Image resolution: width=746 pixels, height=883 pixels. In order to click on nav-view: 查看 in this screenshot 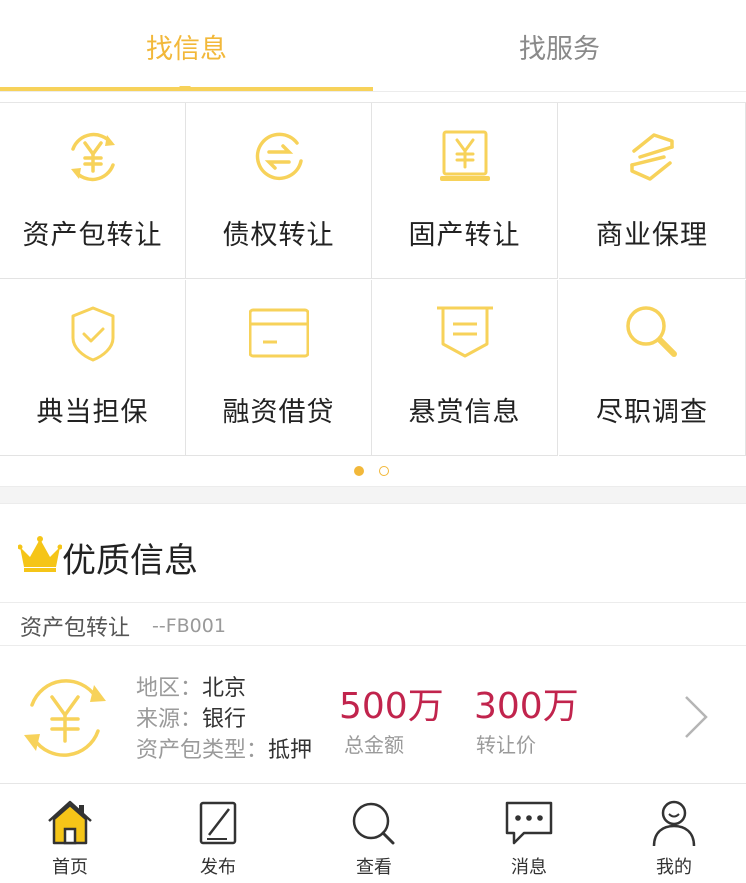, I will do `click(374, 834)`.